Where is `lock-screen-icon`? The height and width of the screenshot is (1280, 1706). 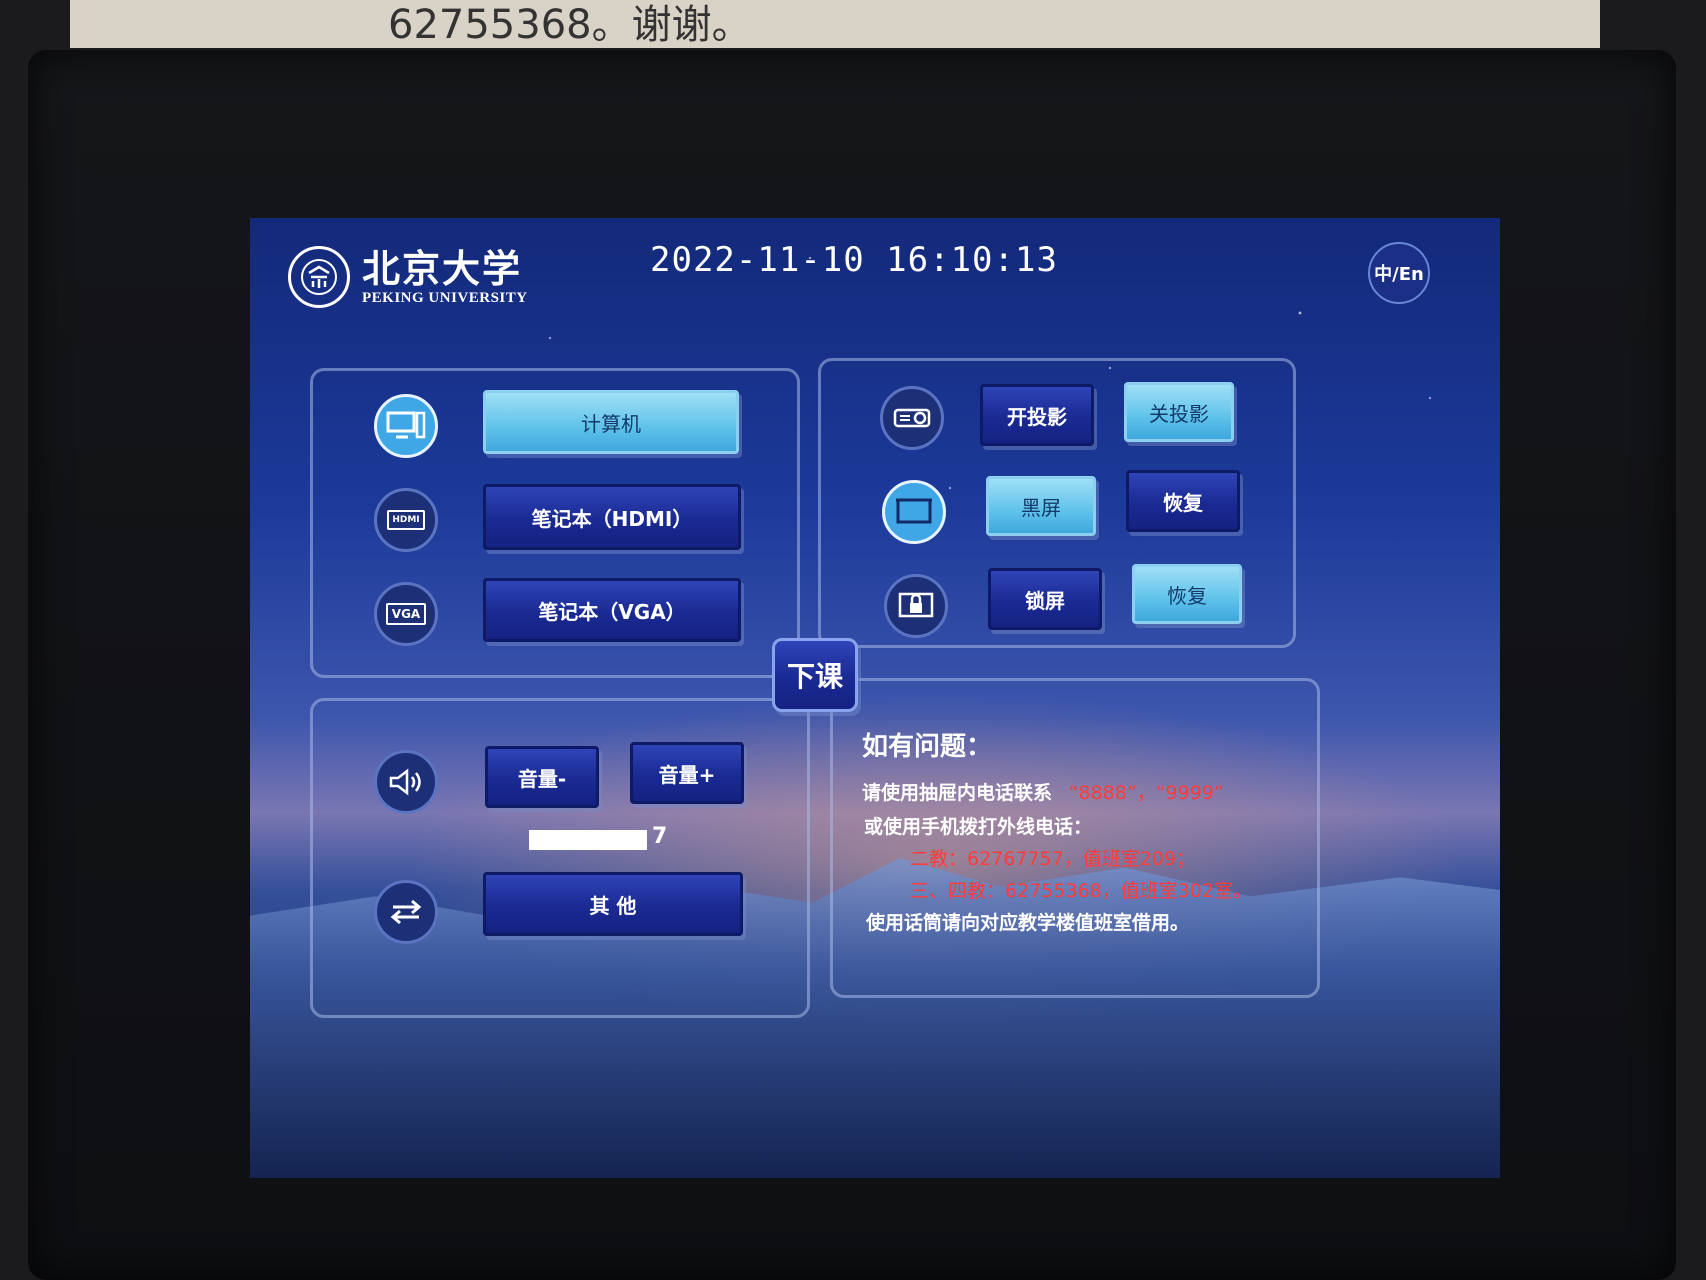 lock-screen-icon is located at coordinates (916, 606).